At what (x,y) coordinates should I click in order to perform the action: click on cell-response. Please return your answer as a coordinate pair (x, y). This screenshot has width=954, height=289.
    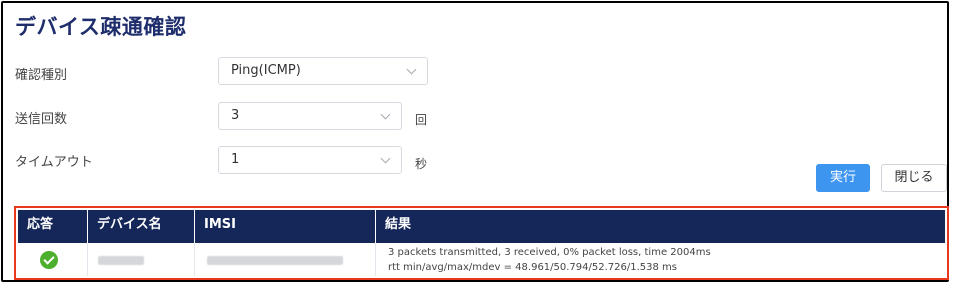
    Looking at the image, I should click on (53, 259).